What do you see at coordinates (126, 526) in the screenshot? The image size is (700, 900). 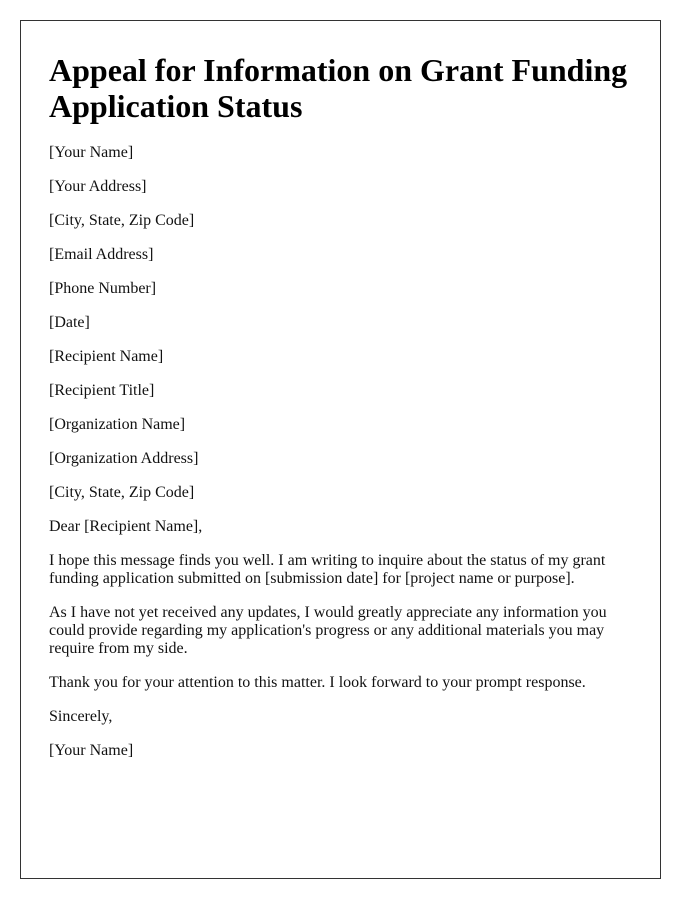 I see `salutation: Dear [Recipient Name],` at bounding box center [126, 526].